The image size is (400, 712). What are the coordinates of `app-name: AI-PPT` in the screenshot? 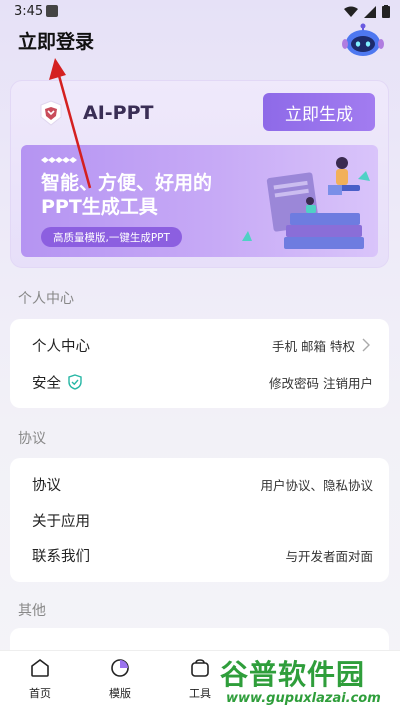 It's located at (118, 113).